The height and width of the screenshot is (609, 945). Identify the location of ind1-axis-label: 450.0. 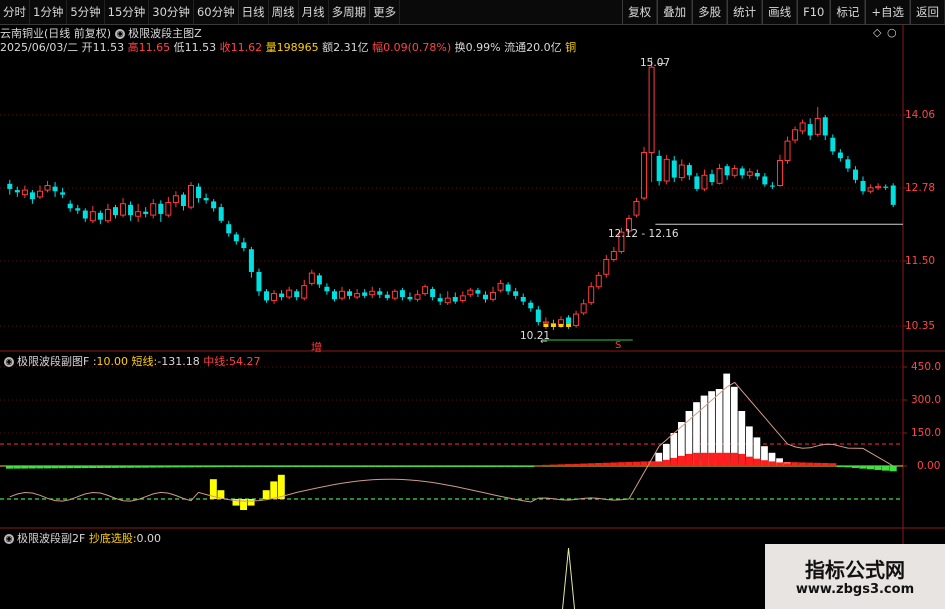
(926, 367).